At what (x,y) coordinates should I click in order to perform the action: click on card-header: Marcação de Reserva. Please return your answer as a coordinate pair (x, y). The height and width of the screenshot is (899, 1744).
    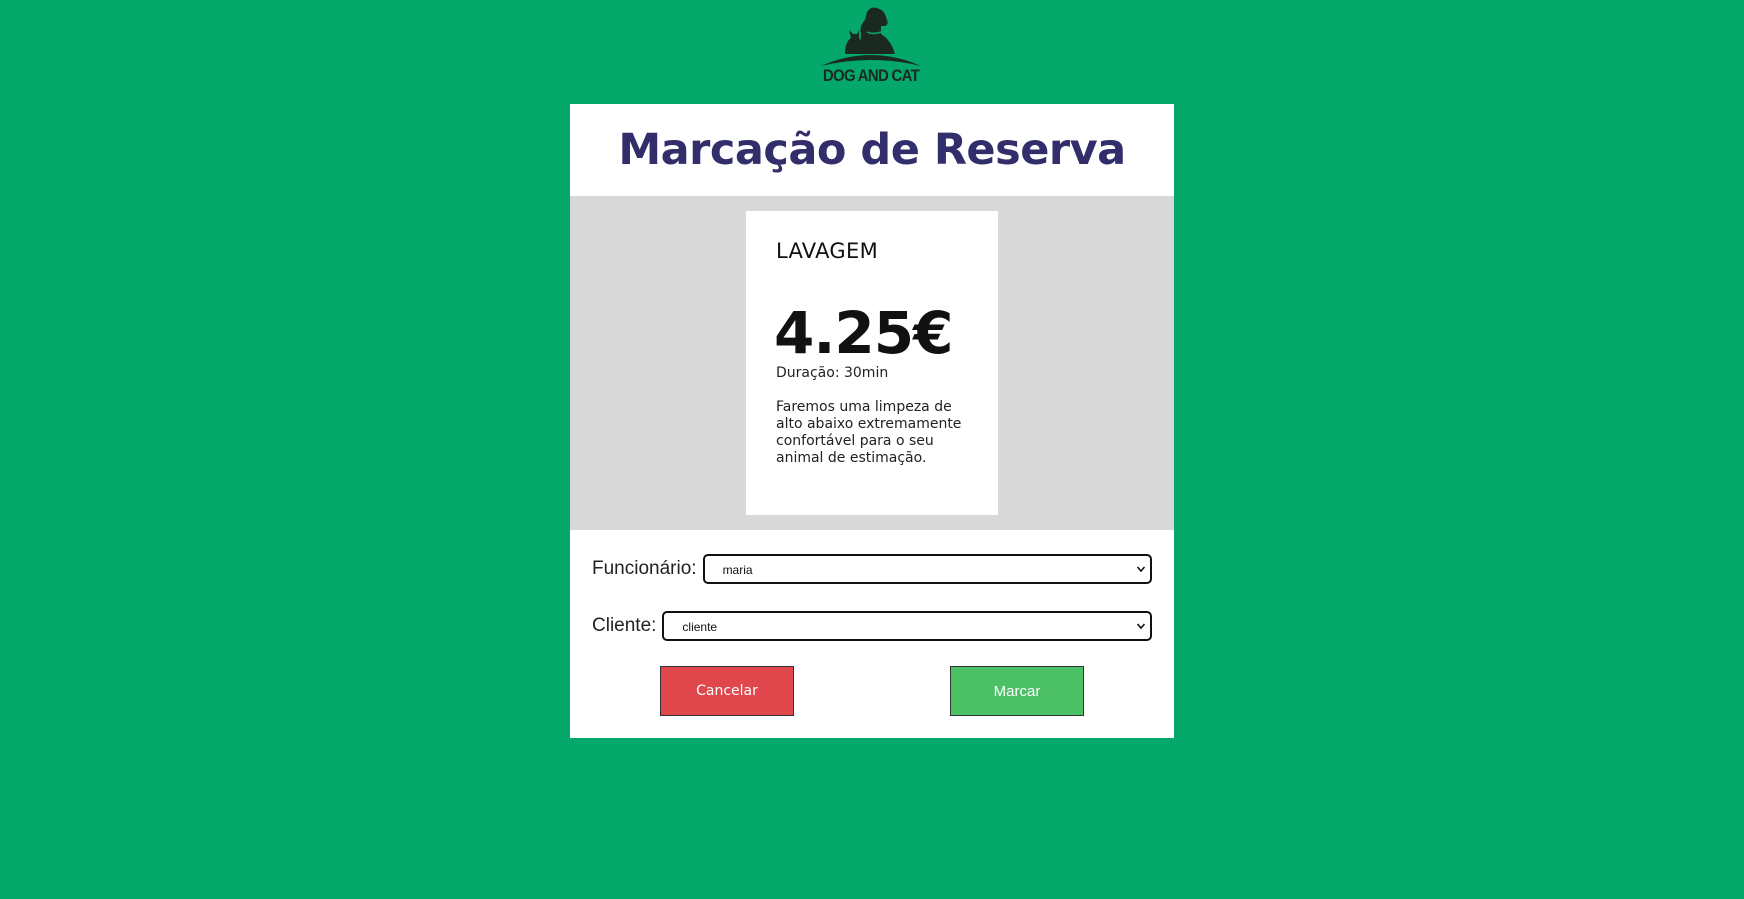
    Looking at the image, I should click on (872, 150).